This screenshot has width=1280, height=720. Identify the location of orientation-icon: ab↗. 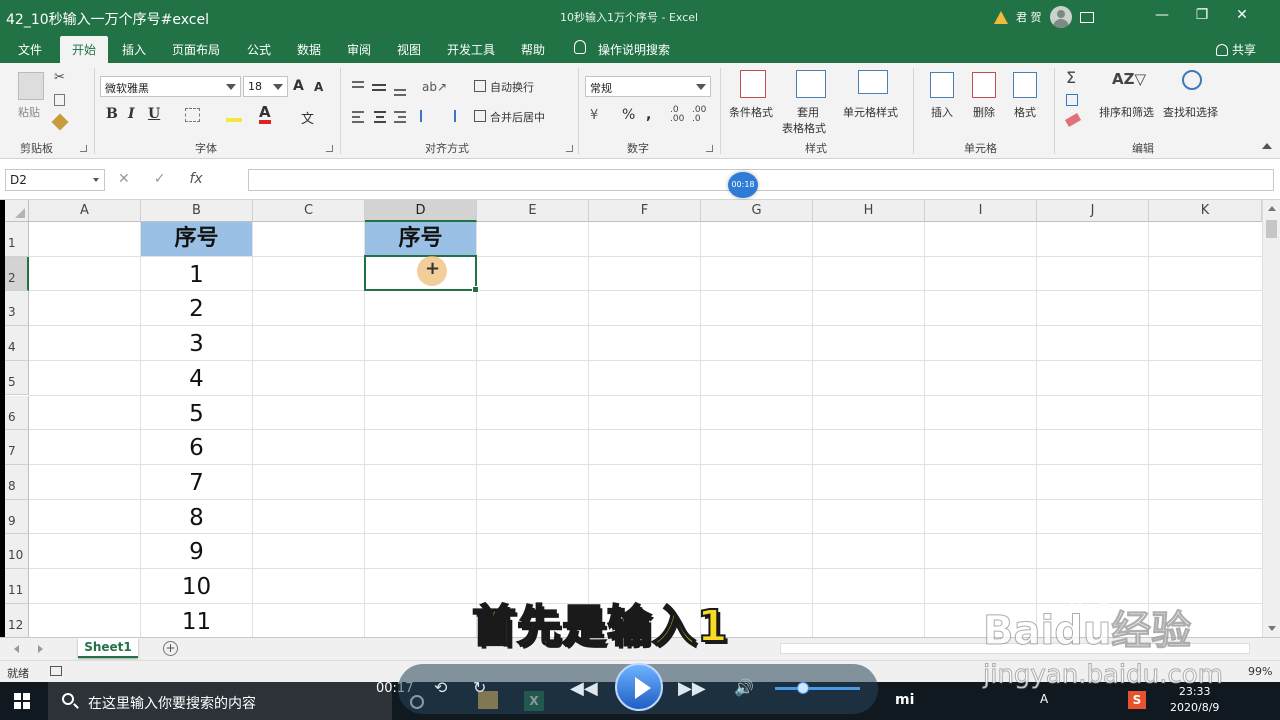
(434, 87).